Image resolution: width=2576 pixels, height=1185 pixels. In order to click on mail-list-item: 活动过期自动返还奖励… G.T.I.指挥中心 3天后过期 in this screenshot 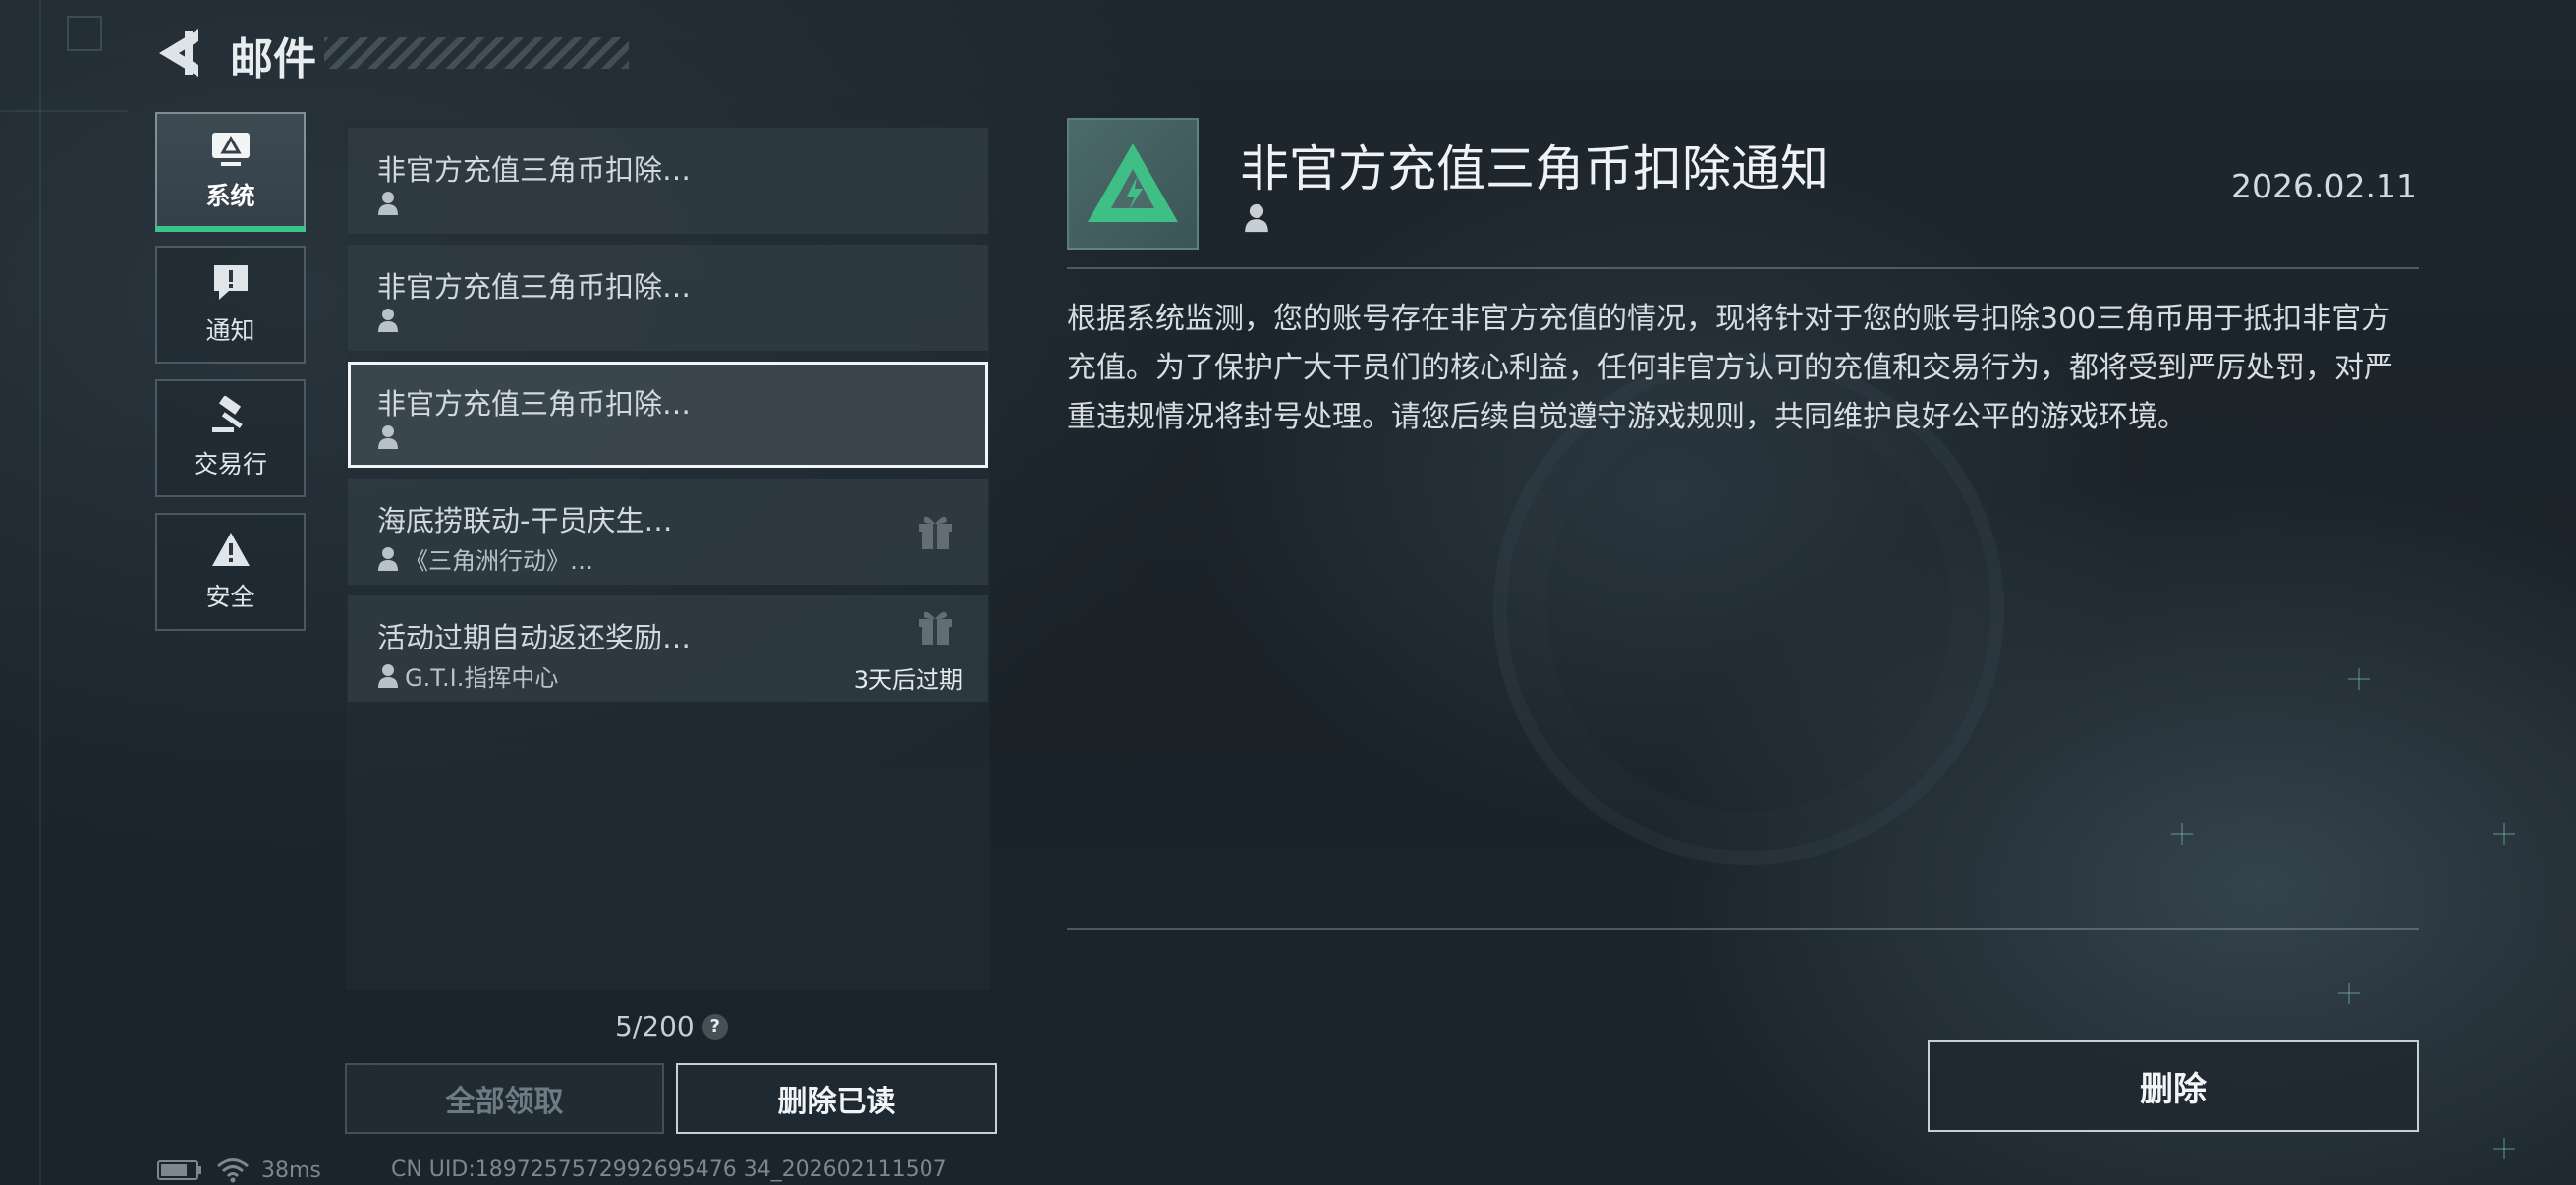, I will do `click(668, 649)`.